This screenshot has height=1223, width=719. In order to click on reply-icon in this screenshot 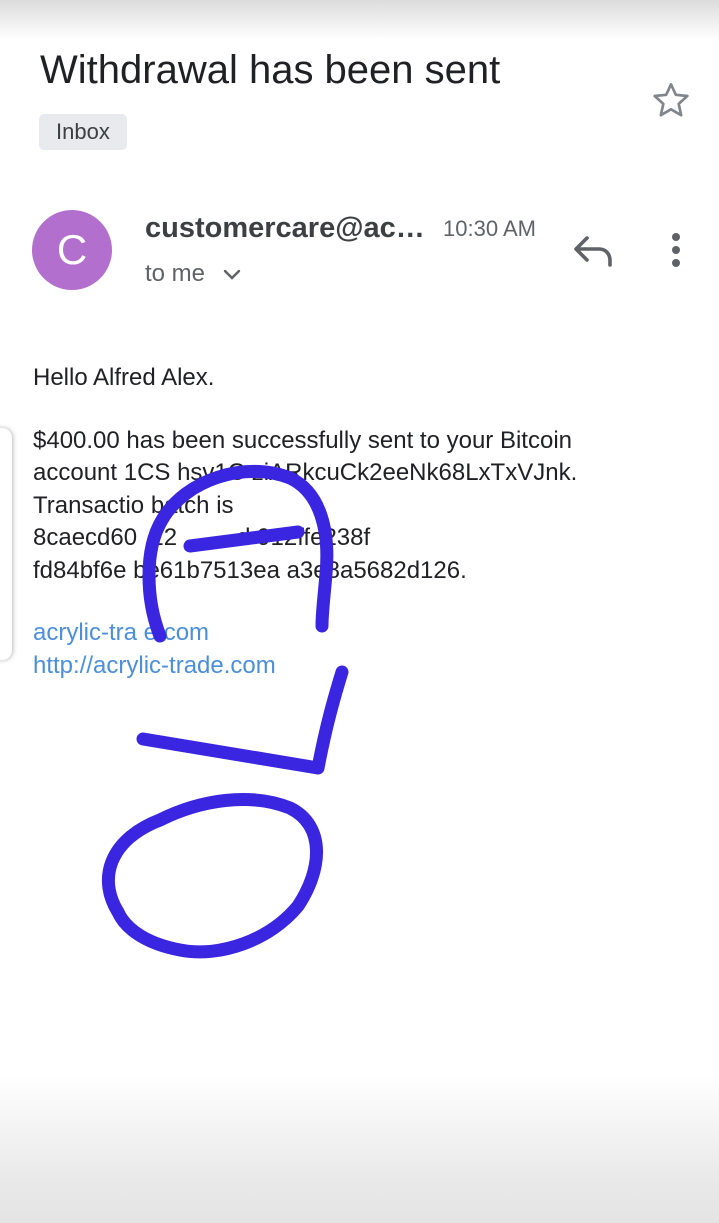, I will do `click(593, 251)`.